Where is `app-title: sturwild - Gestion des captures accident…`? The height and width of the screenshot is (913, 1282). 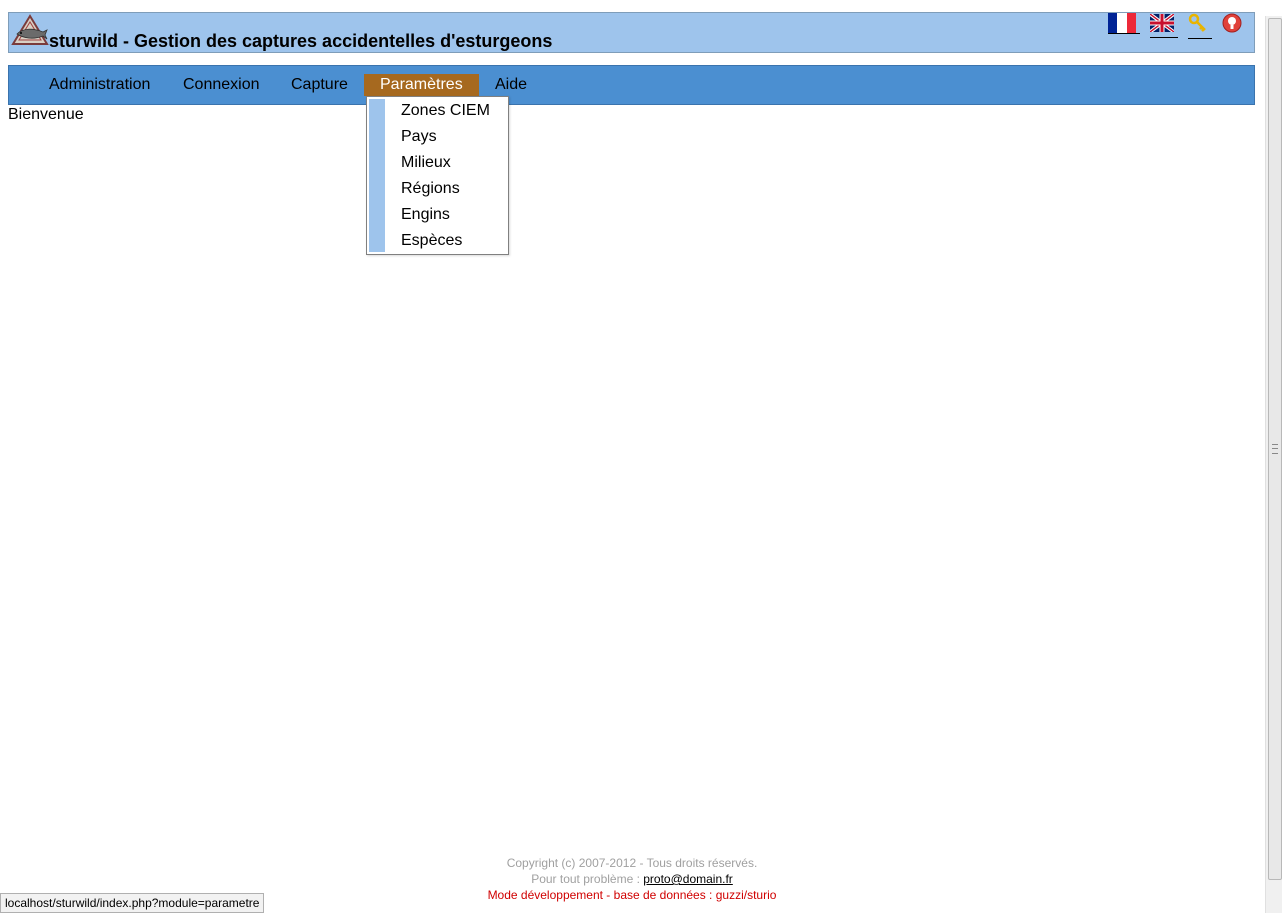
app-title: sturwild - Gestion des captures accident… is located at coordinates (301, 41).